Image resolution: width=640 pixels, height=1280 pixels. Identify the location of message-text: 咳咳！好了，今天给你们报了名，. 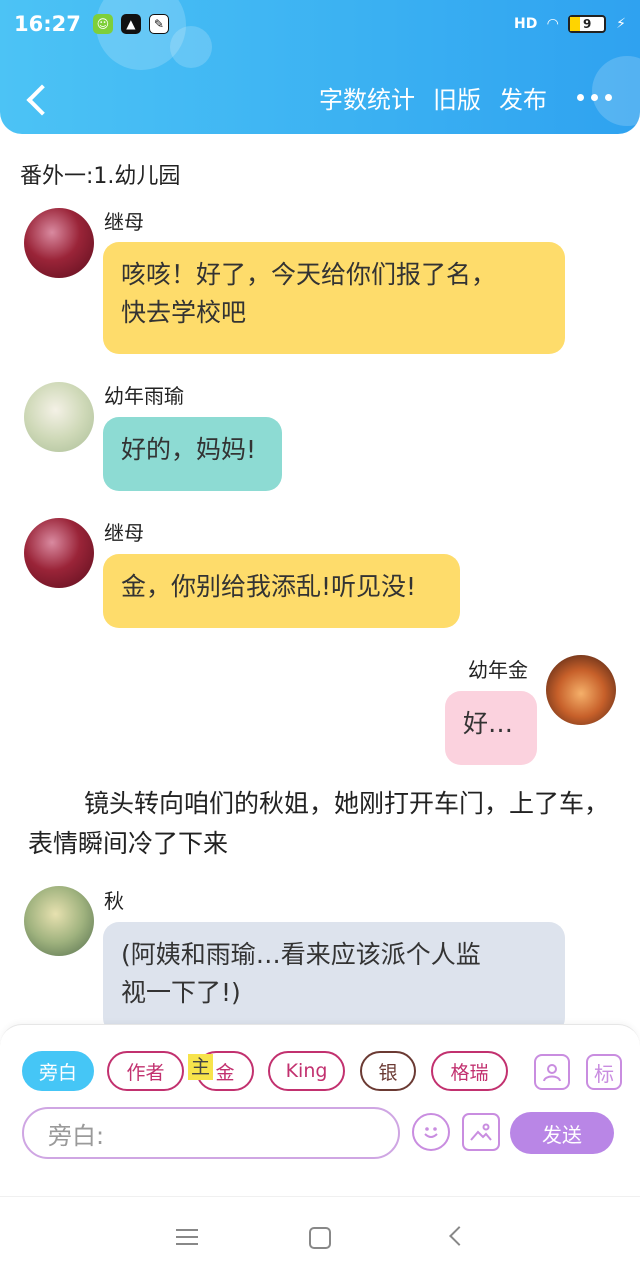
(309, 274).